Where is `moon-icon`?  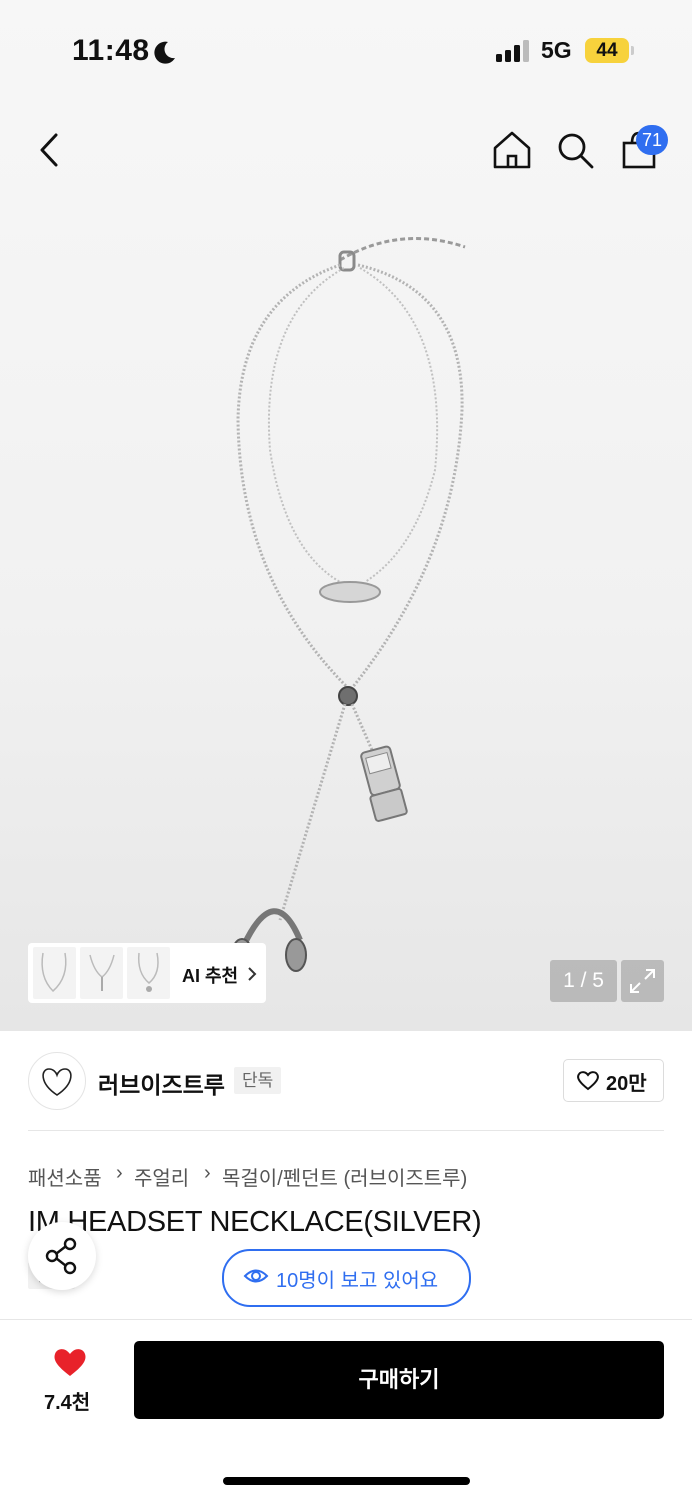
moon-icon is located at coordinates (164, 52).